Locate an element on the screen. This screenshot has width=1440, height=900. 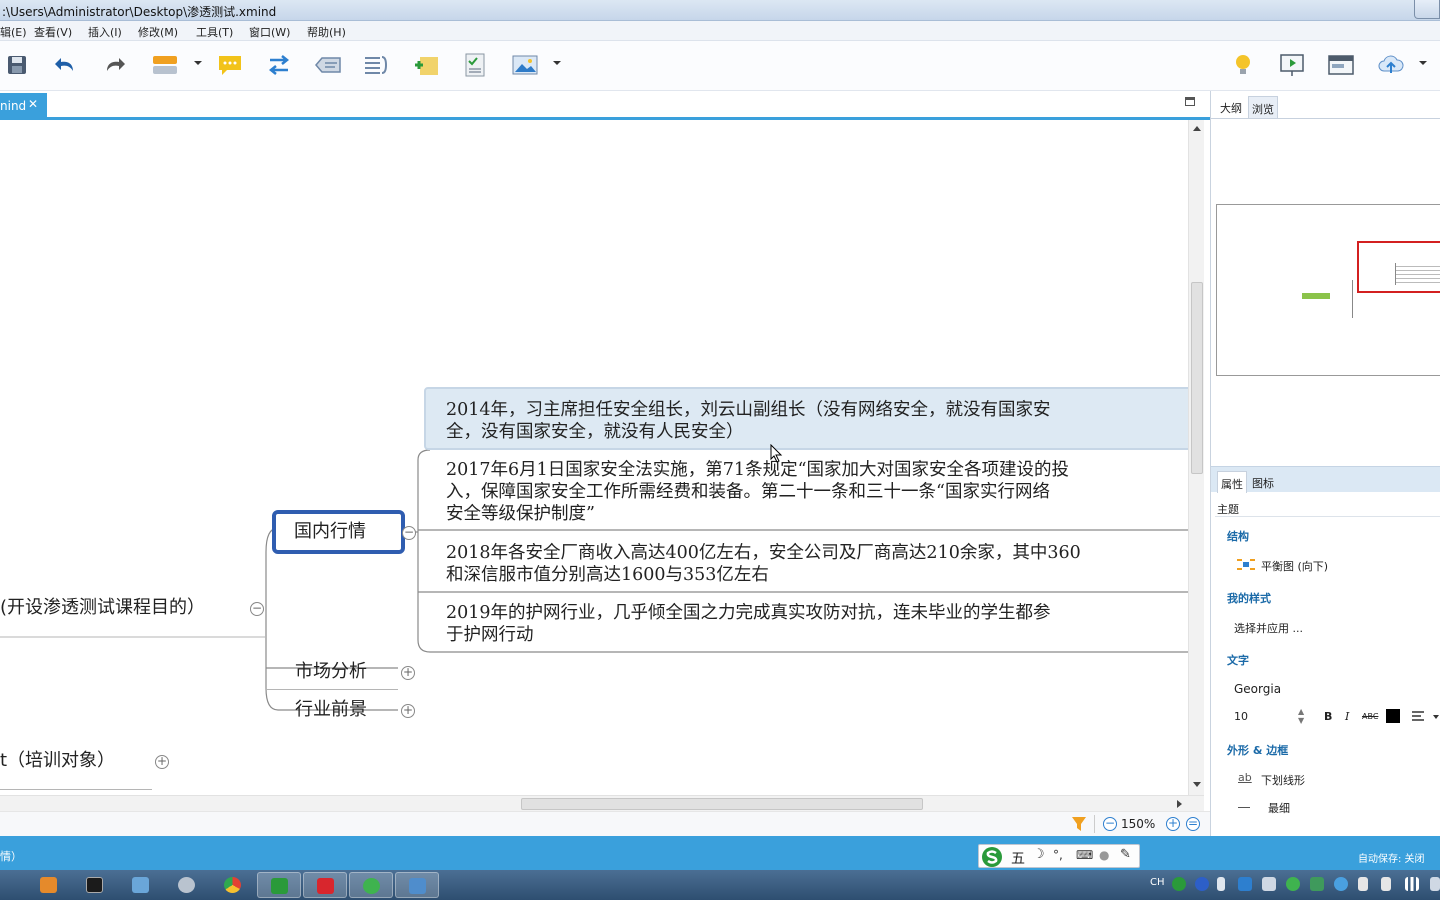
filter-icon is located at coordinates (1079, 824).